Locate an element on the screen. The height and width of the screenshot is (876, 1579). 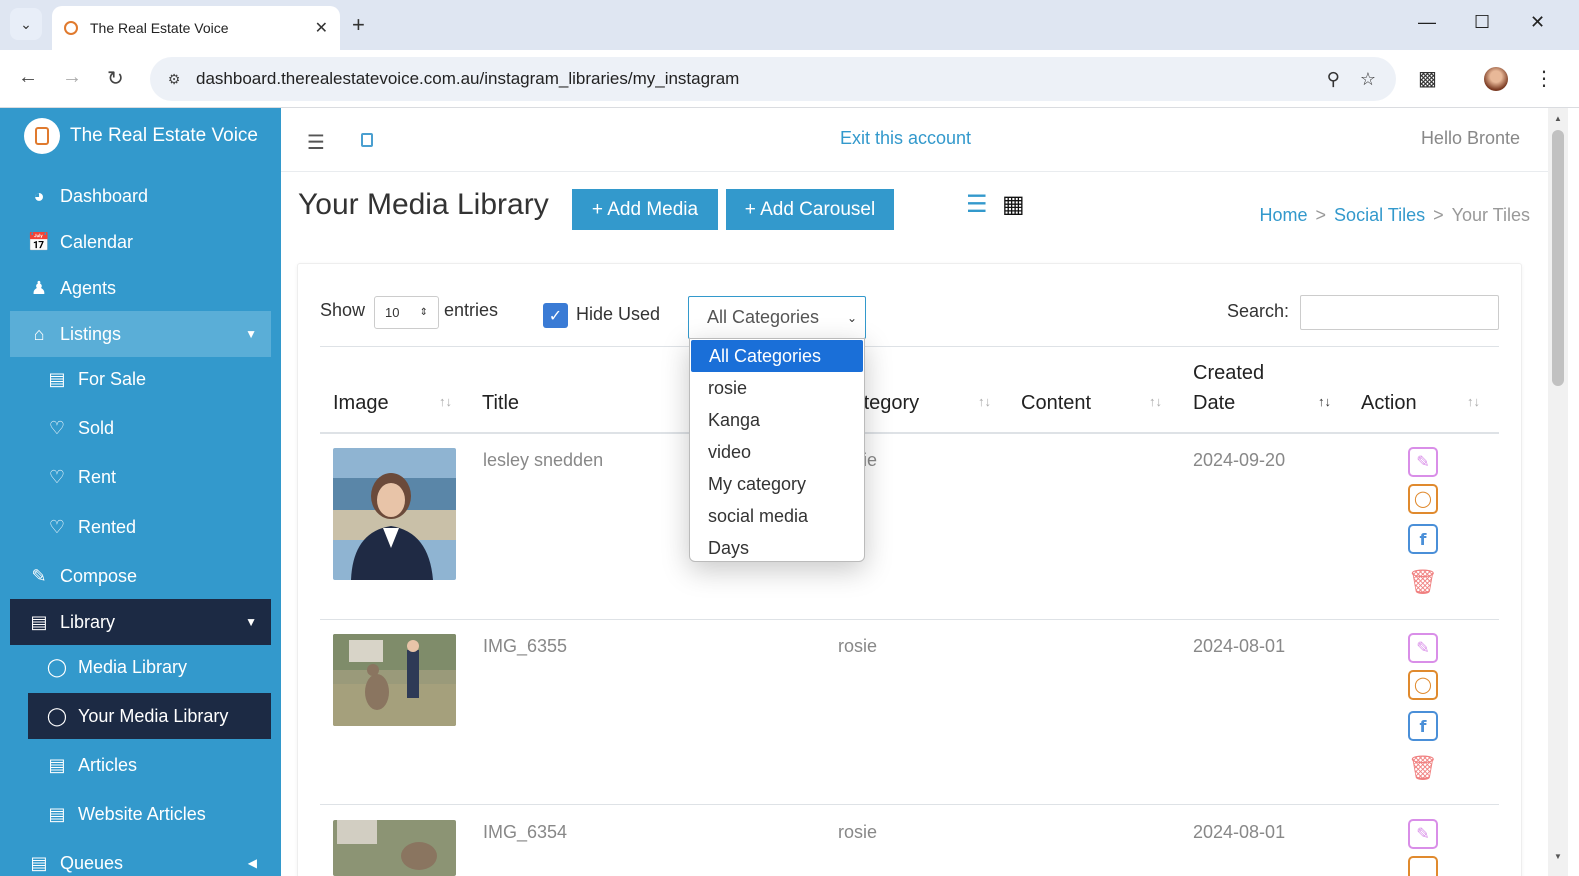
topbar: ☰ Exit this account Hello Bronte is located at coordinates (914, 140).